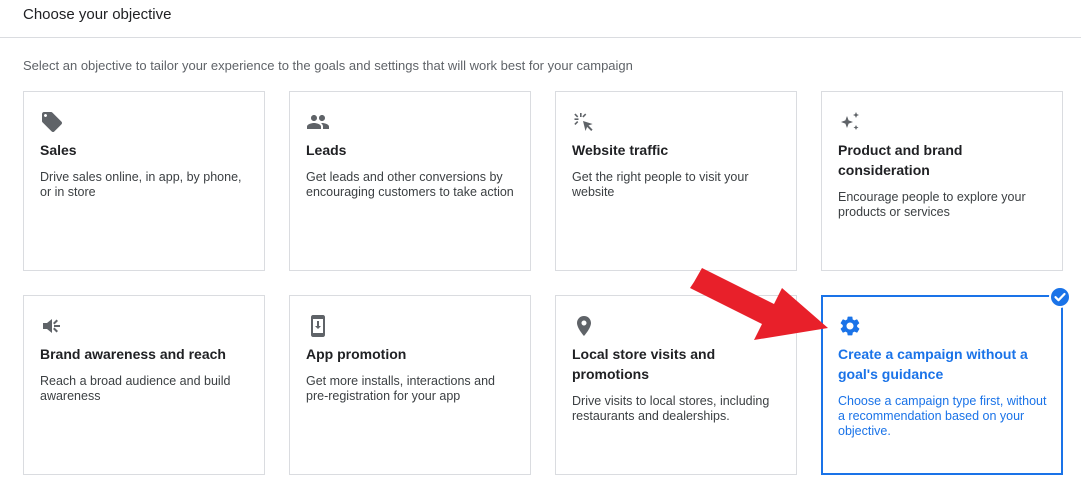  Describe the element at coordinates (318, 122) in the screenshot. I see `people-icon` at that location.